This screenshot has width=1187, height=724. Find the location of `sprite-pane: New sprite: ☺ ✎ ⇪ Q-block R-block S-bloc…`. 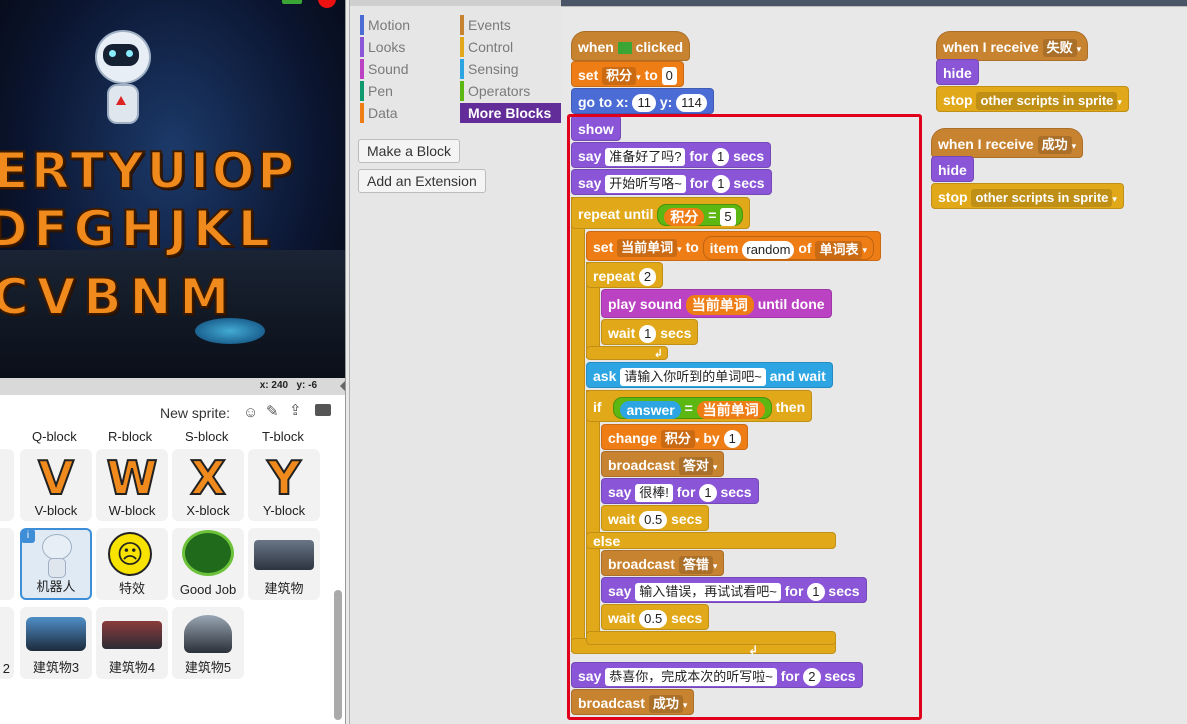

sprite-pane: New sprite: ☺ ✎ ⇪ Q-block R-block S-bloc… is located at coordinates (173, 559).